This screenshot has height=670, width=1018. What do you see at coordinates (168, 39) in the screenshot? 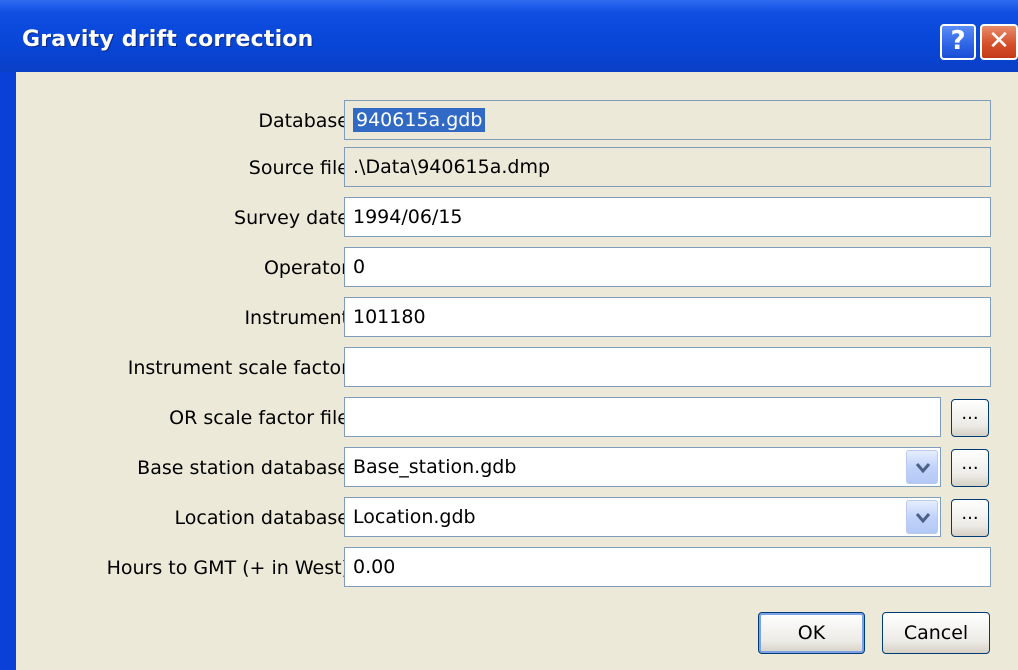
I see `dialog-title: Gravity drift correction` at bounding box center [168, 39].